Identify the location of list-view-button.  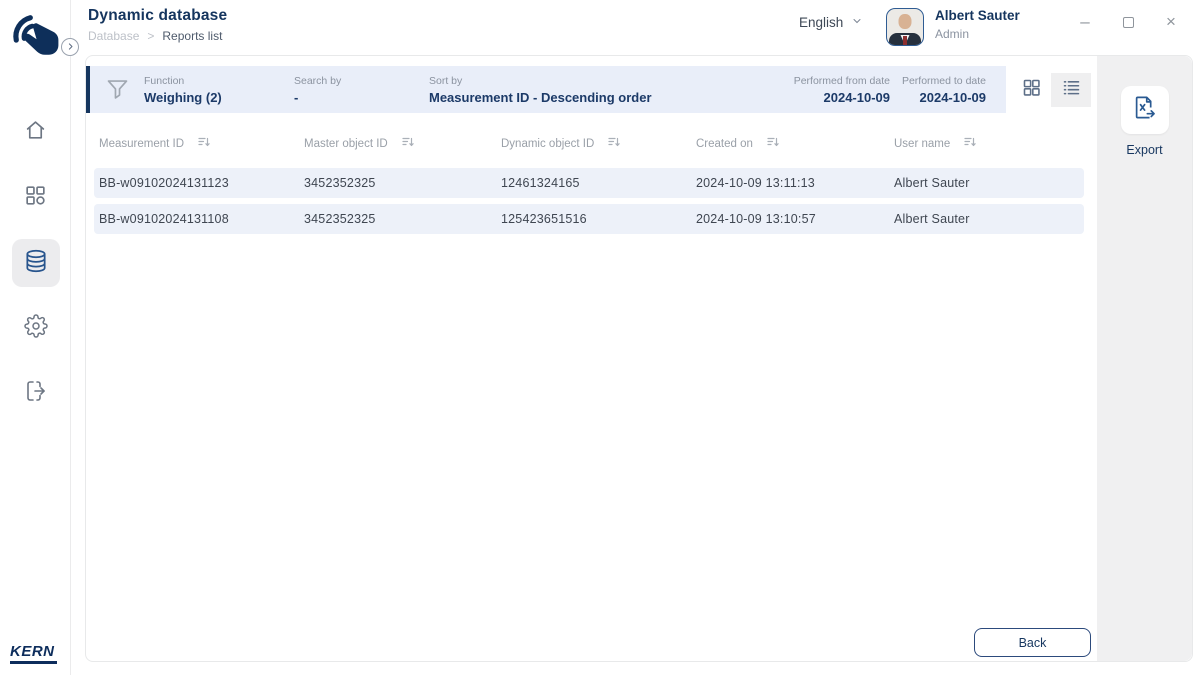
(1071, 90).